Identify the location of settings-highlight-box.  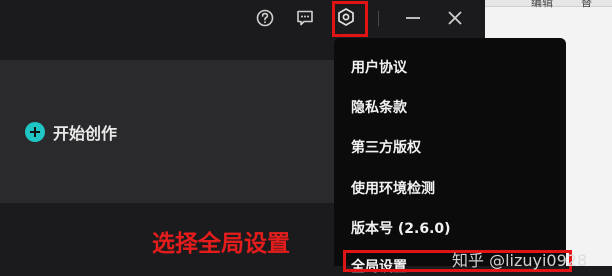
(350, 19).